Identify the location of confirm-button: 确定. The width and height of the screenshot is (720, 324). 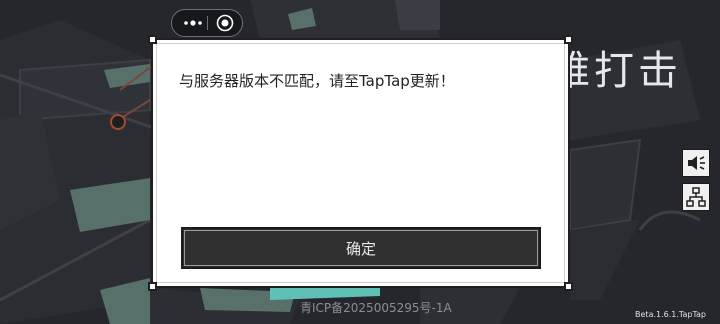
(361, 248).